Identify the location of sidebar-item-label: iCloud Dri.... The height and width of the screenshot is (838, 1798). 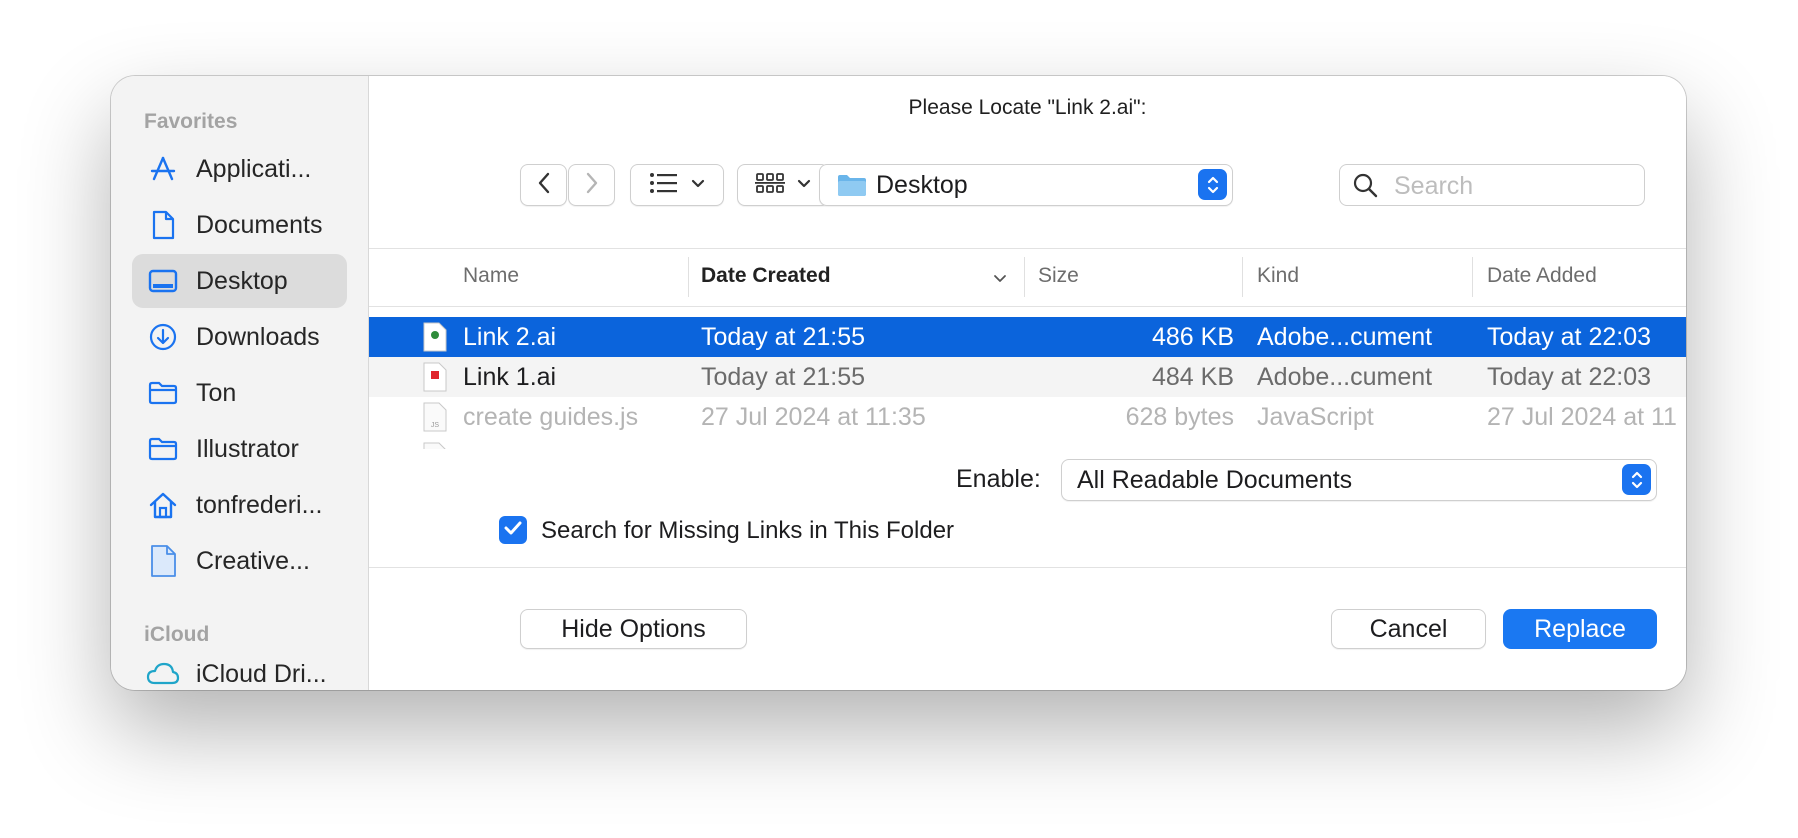
(261, 673).